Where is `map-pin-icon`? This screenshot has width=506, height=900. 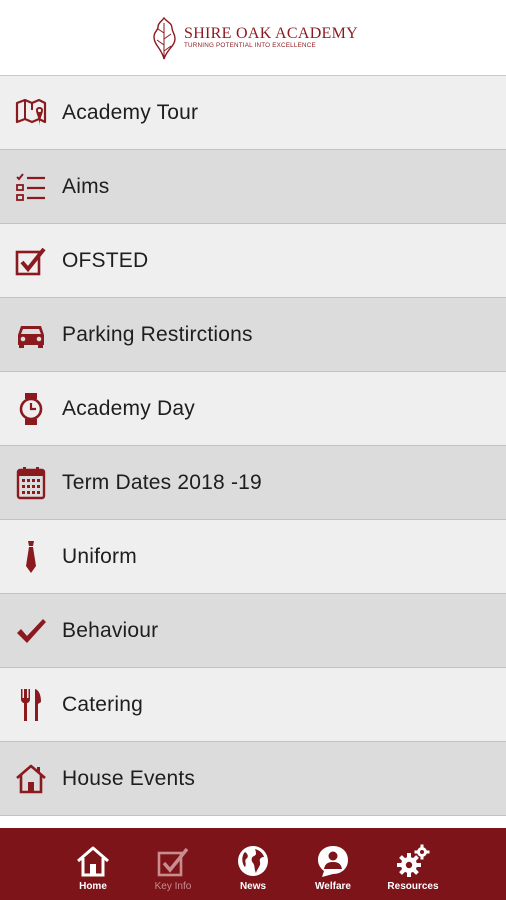 map-pin-icon is located at coordinates (31, 113).